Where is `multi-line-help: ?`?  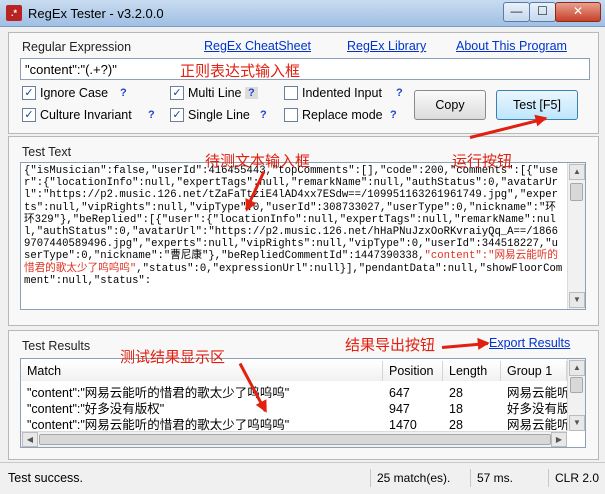
multi-line-help: ? is located at coordinates (251, 93).